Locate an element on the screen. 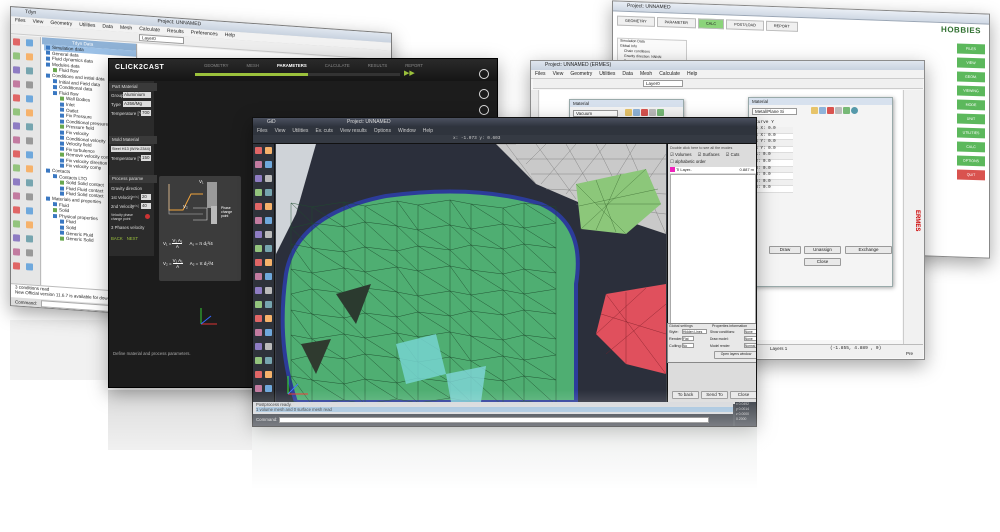 Image resolution: width=1000 pixels, height=532 pixels. alphabetic-order-checkbox: ☐ alphabetic order is located at coordinates (688, 162).